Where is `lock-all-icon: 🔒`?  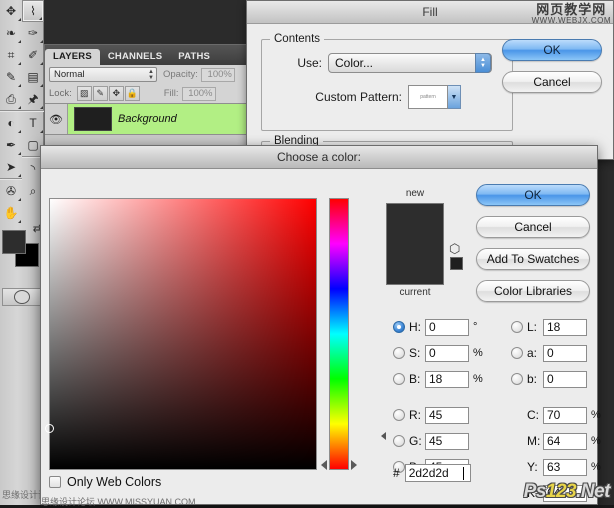
lock-all-icon: 🔒 is located at coordinates (132, 93).